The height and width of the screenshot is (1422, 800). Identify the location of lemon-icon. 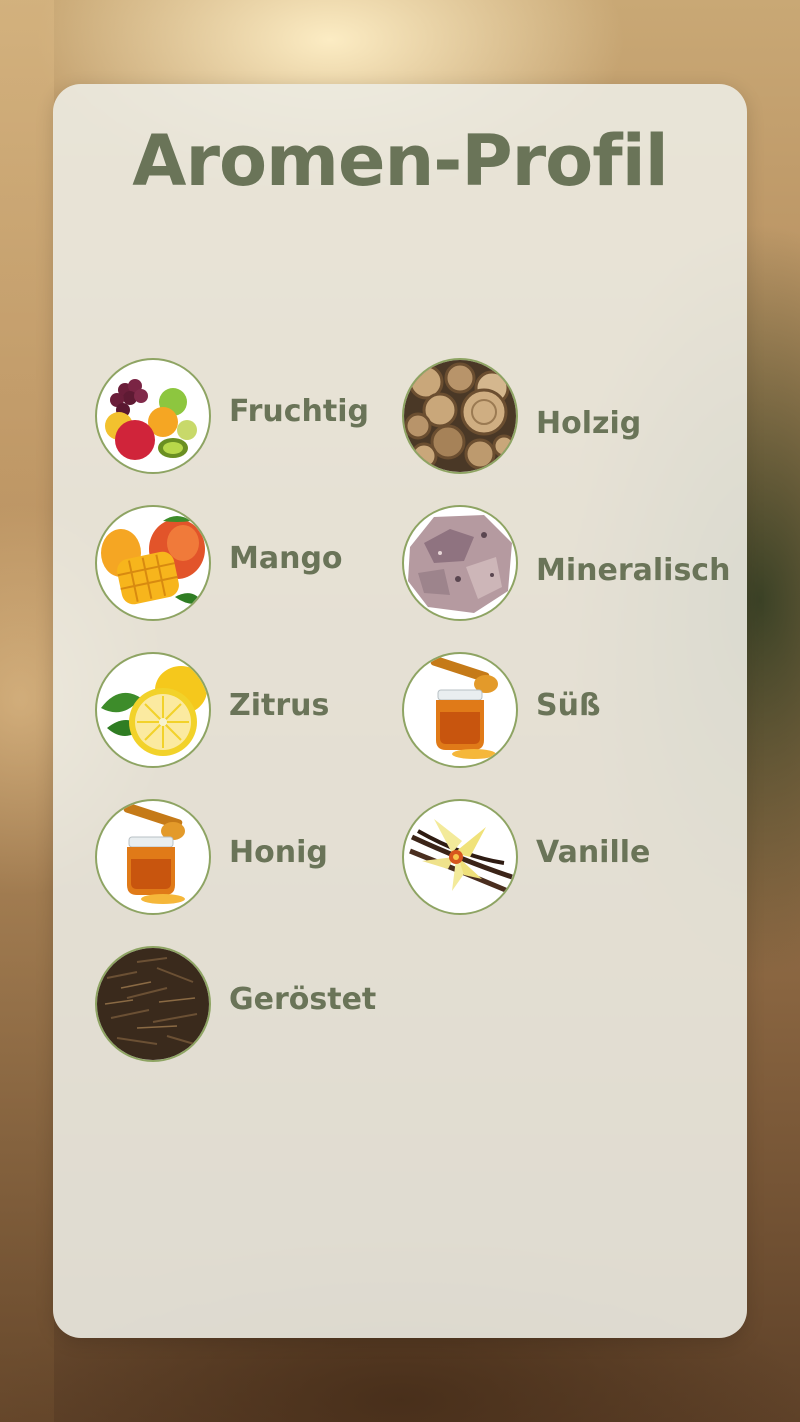
(153, 710).